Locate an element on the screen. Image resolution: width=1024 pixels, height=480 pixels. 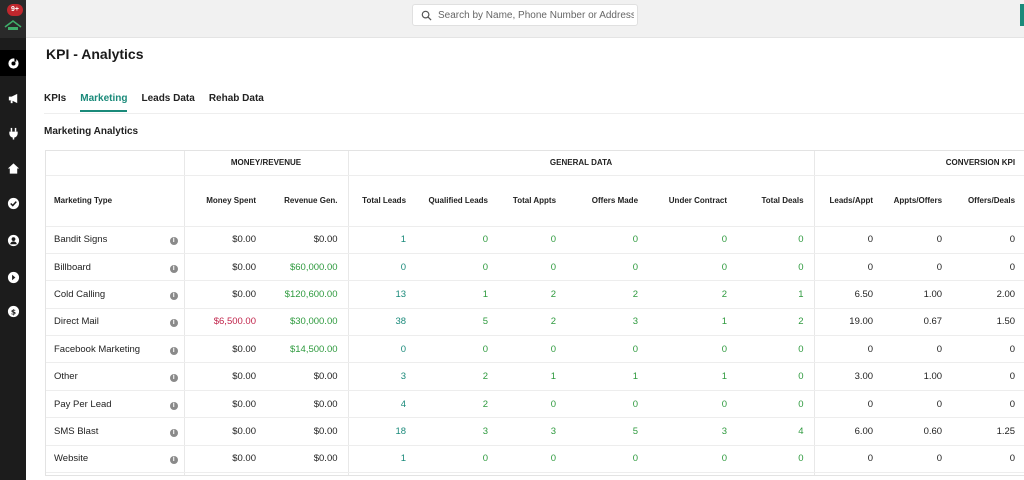
nav-properties is located at coordinates (13, 168).